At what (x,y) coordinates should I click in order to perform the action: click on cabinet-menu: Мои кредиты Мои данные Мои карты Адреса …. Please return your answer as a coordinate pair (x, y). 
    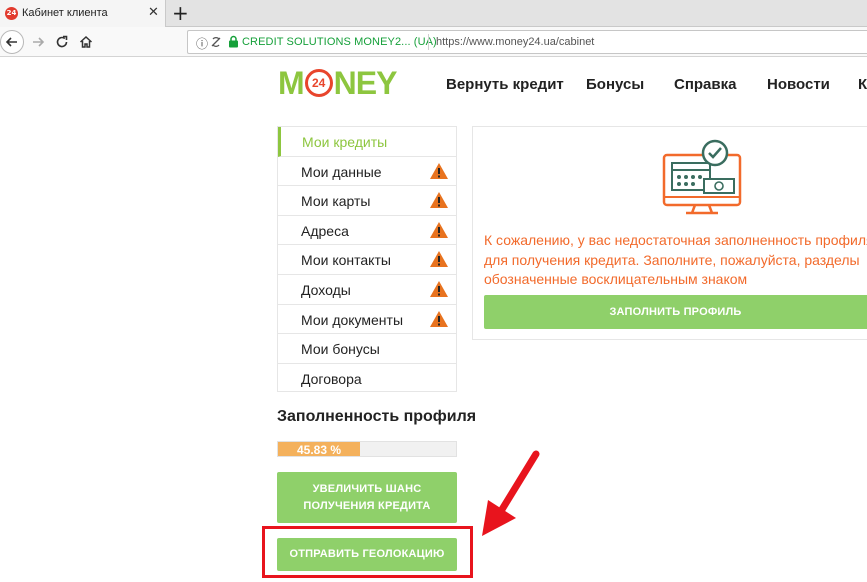
    Looking at the image, I should click on (367, 259).